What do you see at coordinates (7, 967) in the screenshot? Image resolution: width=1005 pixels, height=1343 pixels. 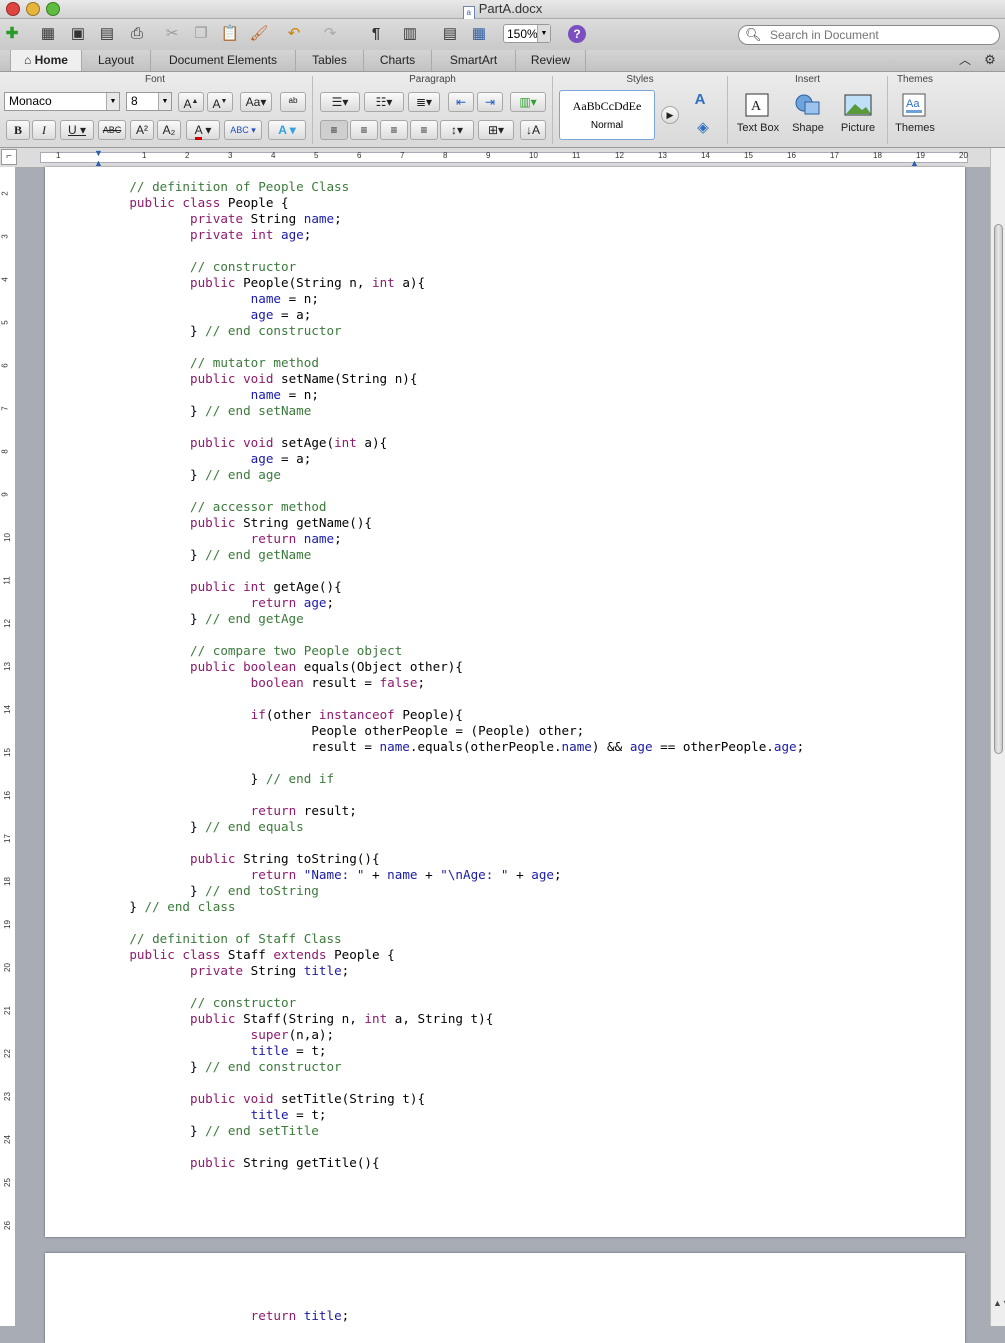 I see `ruler-number: 20` at bounding box center [7, 967].